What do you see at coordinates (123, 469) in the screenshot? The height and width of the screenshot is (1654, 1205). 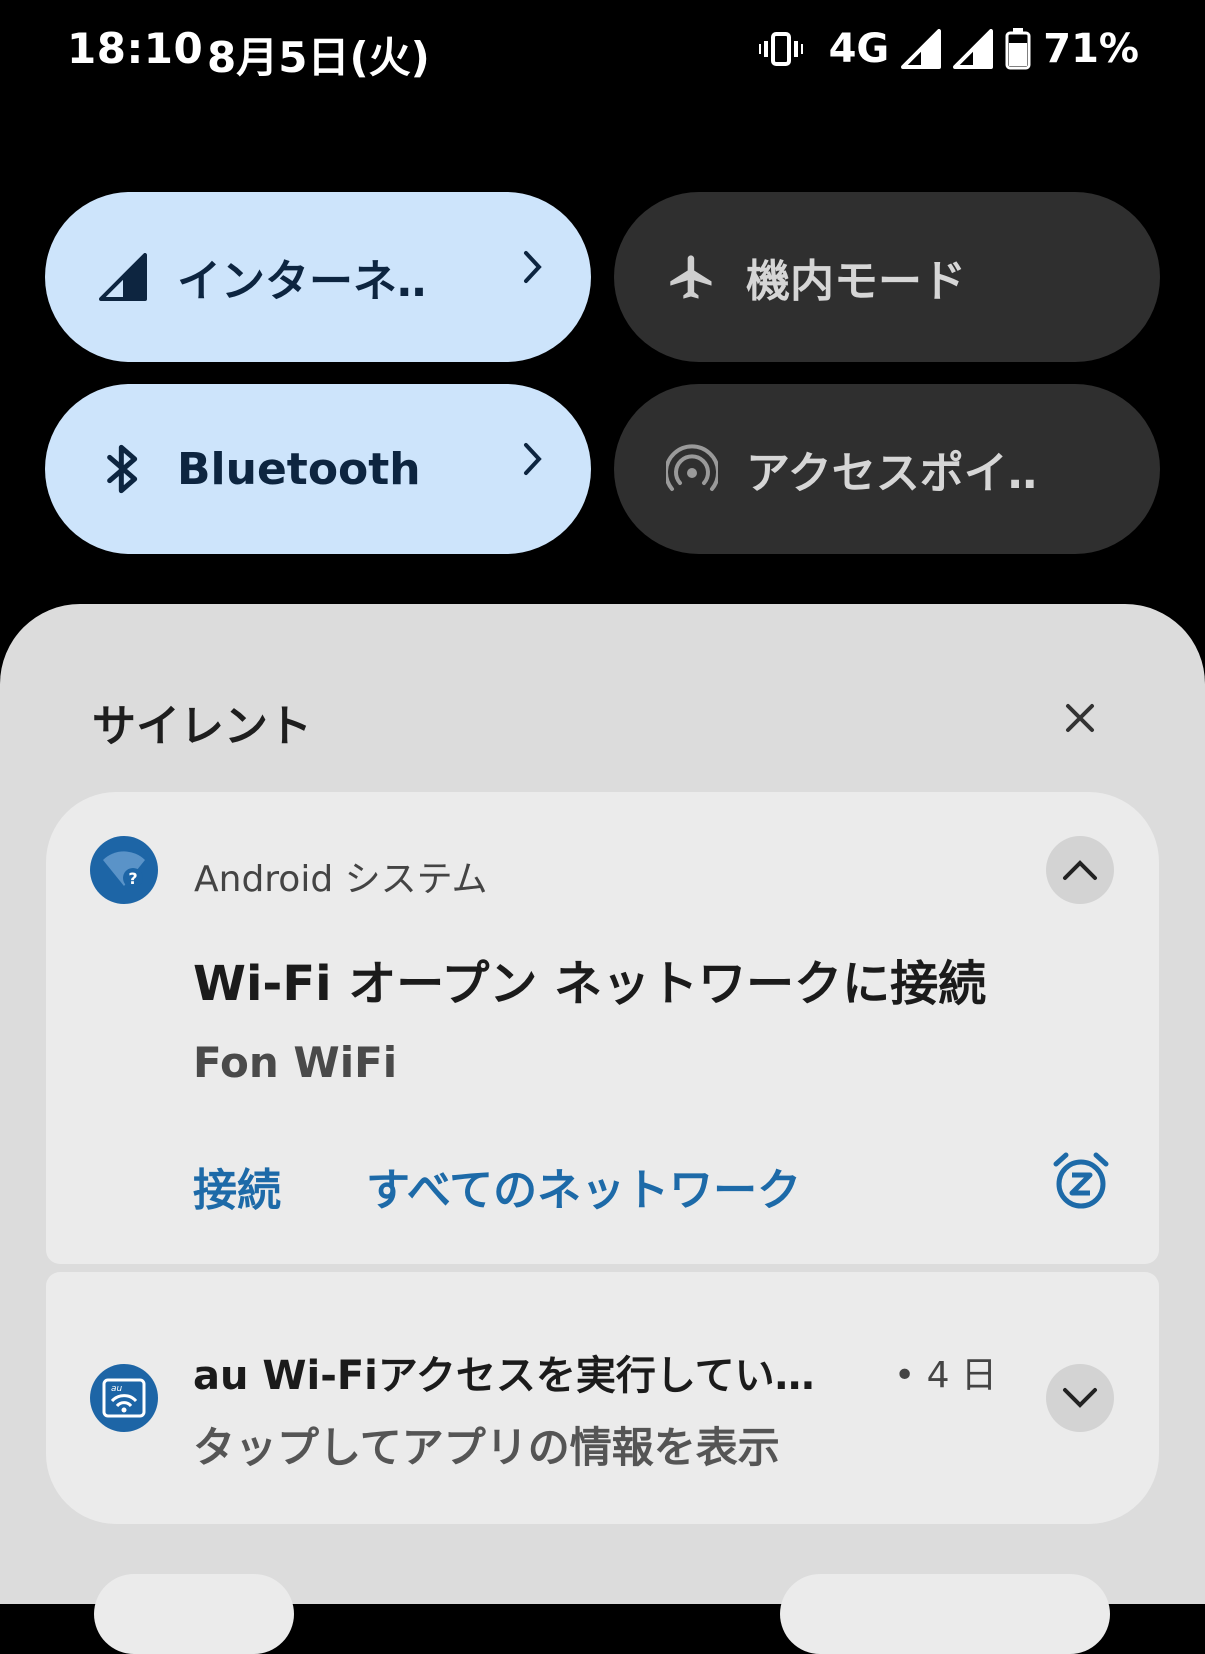 I see `bluetooth-icon` at bounding box center [123, 469].